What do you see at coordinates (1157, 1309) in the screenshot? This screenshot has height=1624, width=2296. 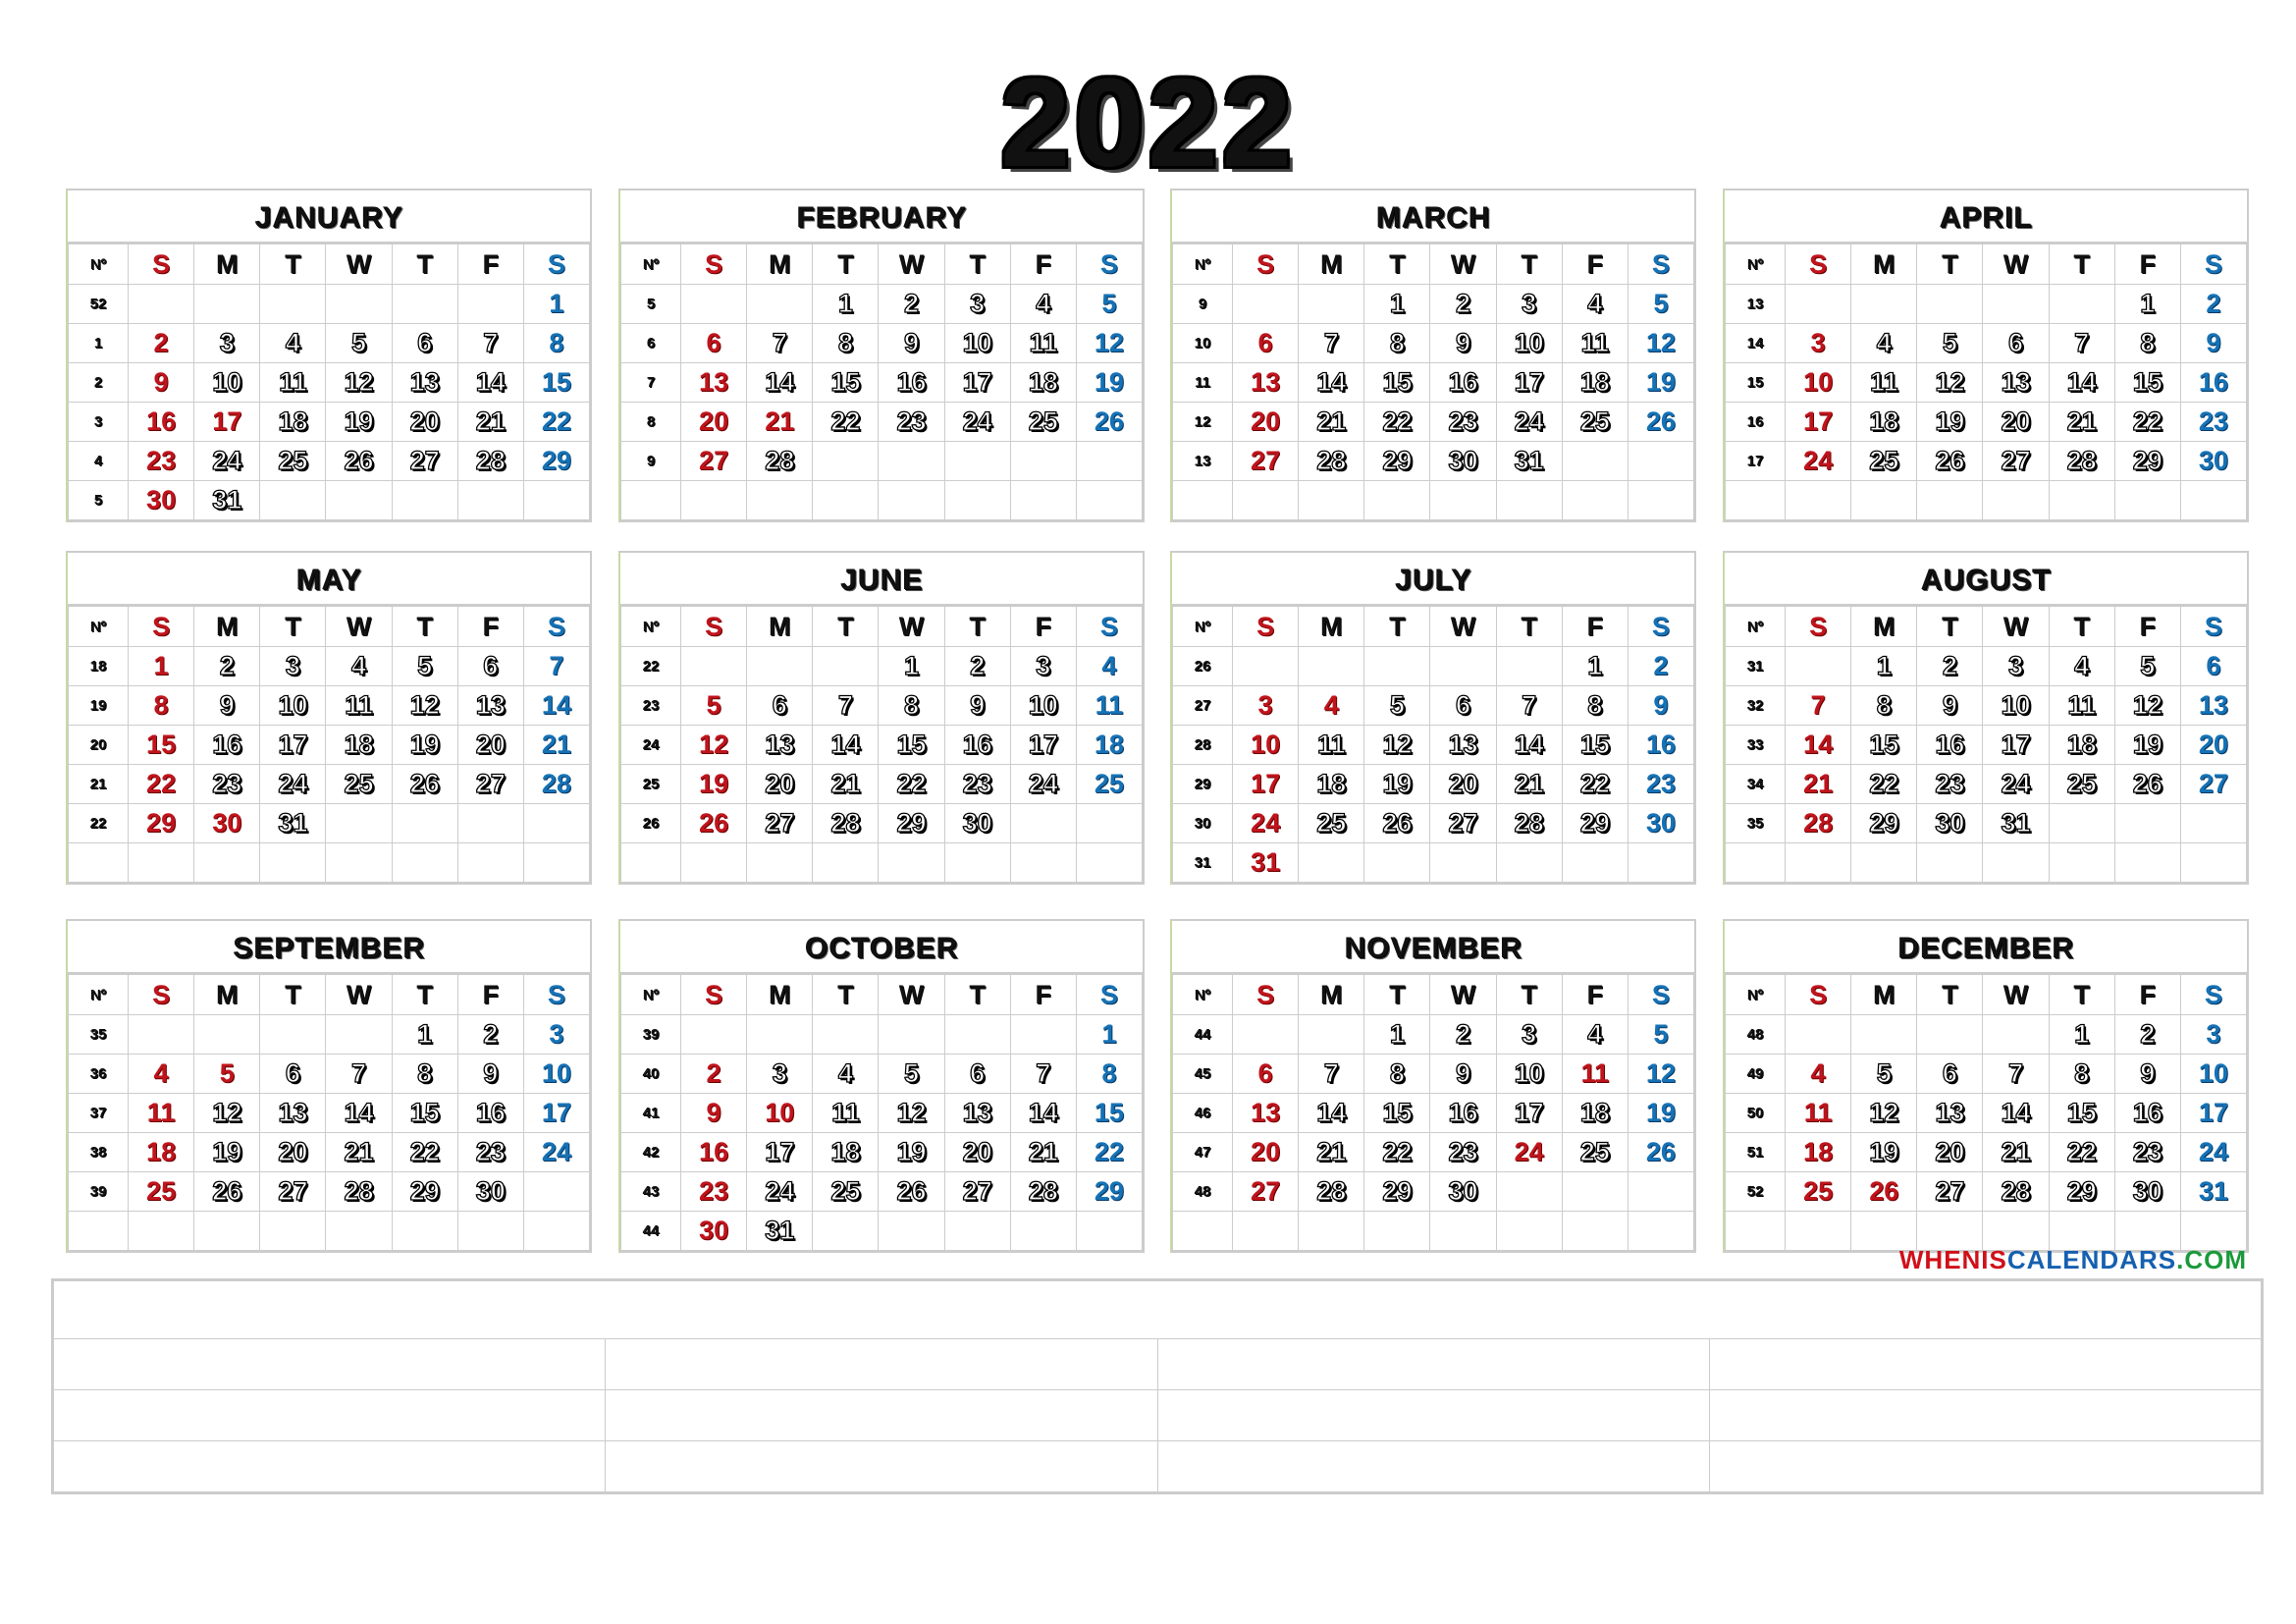 I see `notes-row` at bounding box center [1157, 1309].